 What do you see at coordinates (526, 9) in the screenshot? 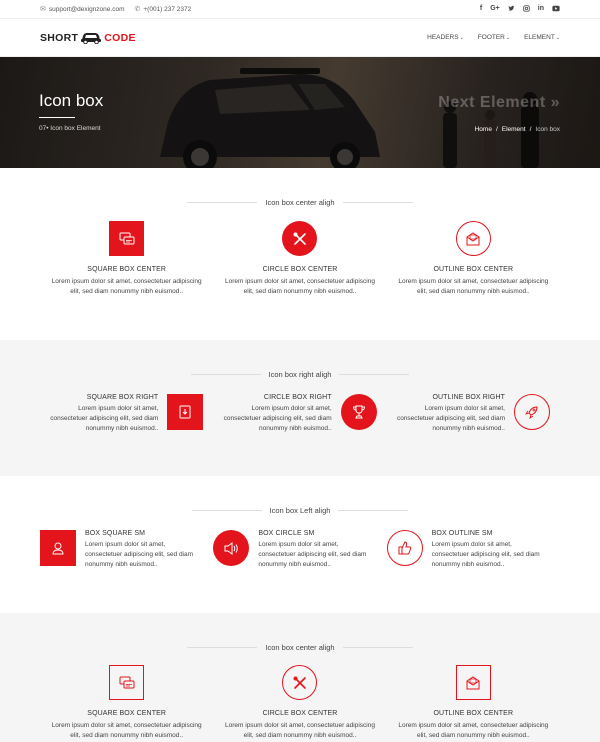
I see `instagram-icon` at bounding box center [526, 9].